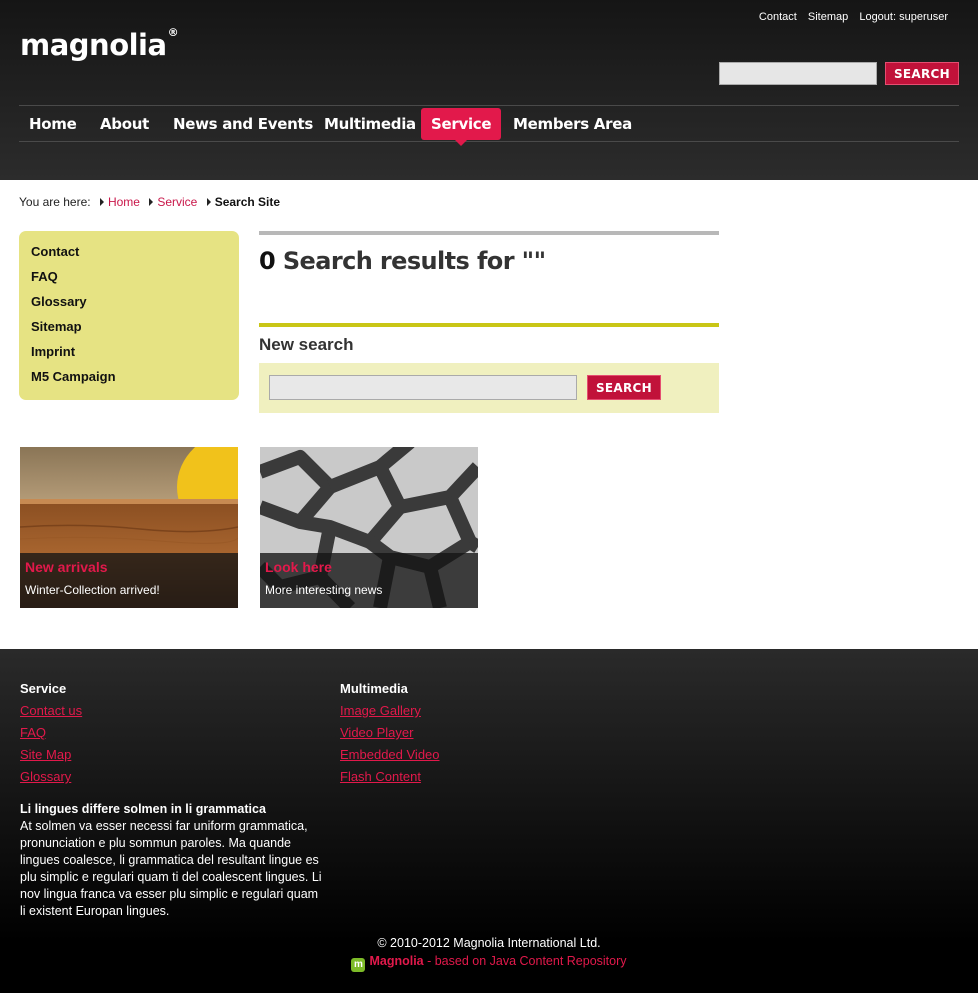 This screenshot has height=993, width=978. Describe the element at coordinates (423, 387) in the screenshot. I see `new-search-input` at that location.